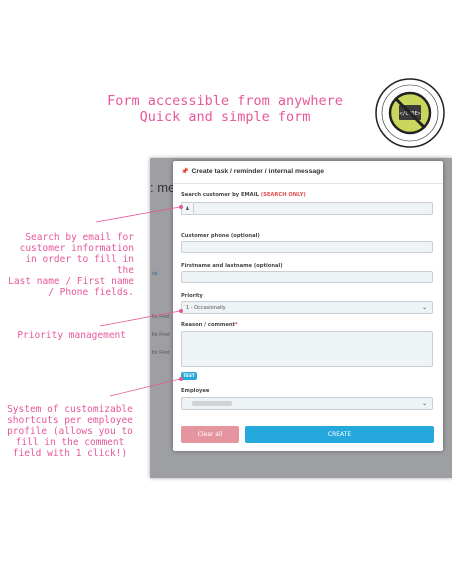  I want to click on search-annotation-line: / Phone fields., so click(91, 292).